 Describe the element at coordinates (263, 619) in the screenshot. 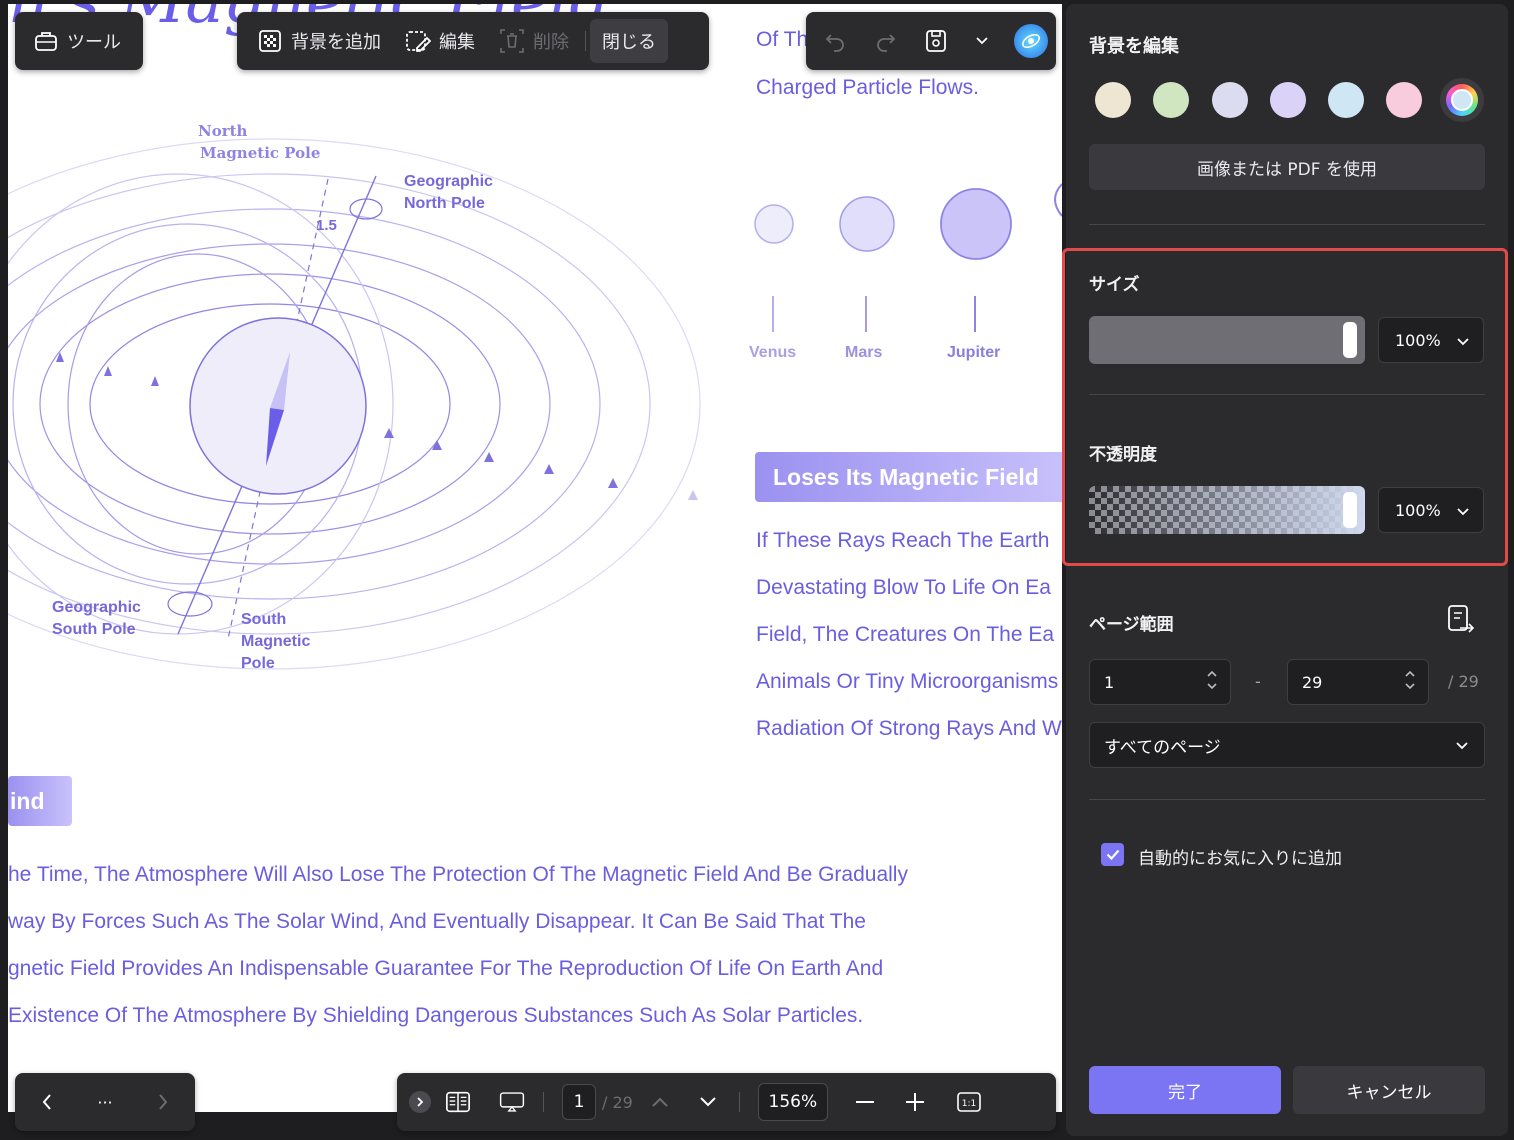

I see `label-south-mag-1: South` at that location.